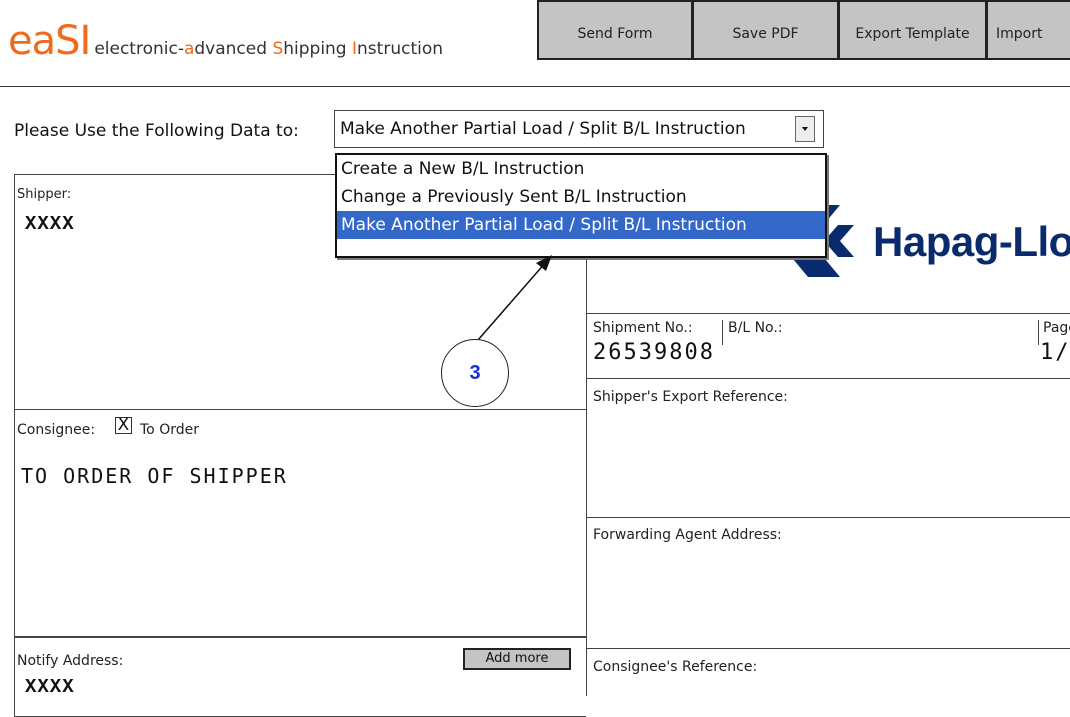 Image resolution: width=1070 pixels, height=717 pixels. Describe the element at coordinates (154, 476) in the screenshot. I see `consignee-value: TO ORDER OF SHIPPER` at that location.